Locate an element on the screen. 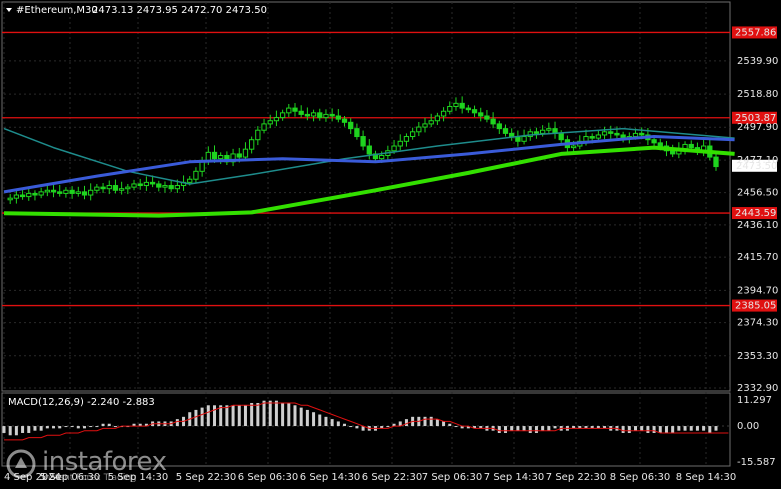 This screenshot has width=781, height=489. price-tick-label: 2518.80 is located at coordinates (757, 94).